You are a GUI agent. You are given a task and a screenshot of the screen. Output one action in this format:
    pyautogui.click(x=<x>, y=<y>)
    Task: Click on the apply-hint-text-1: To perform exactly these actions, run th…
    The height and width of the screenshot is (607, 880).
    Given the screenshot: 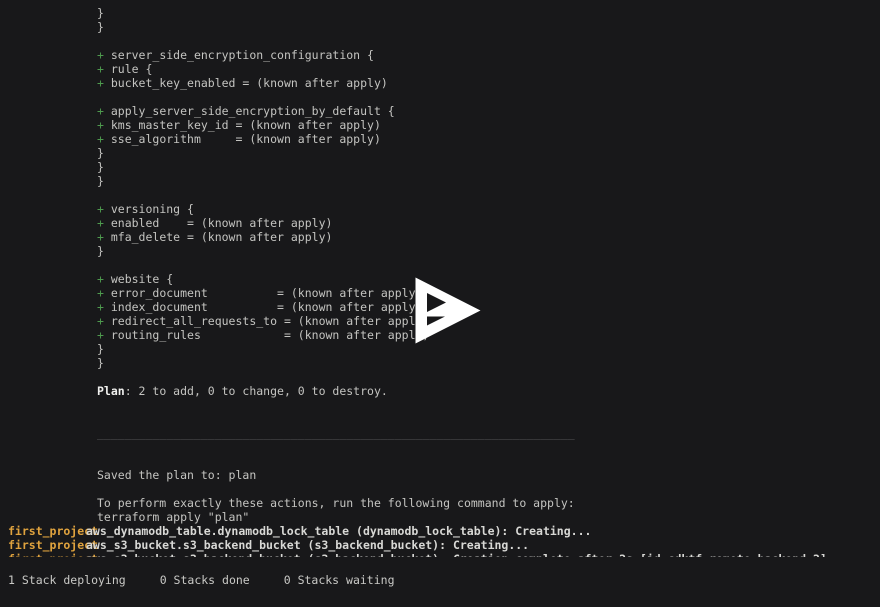 What is the action you would take?
    pyautogui.click(x=336, y=503)
    